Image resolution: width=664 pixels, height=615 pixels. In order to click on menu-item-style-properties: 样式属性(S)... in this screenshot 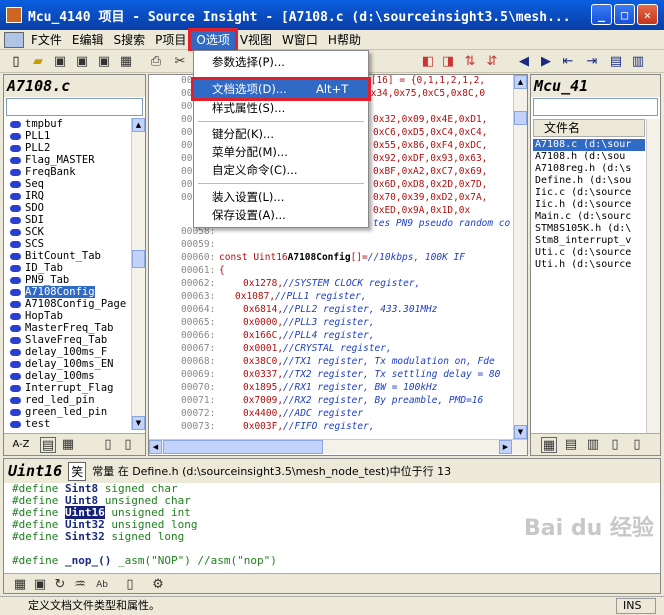, I will do `click(281, 108)`.